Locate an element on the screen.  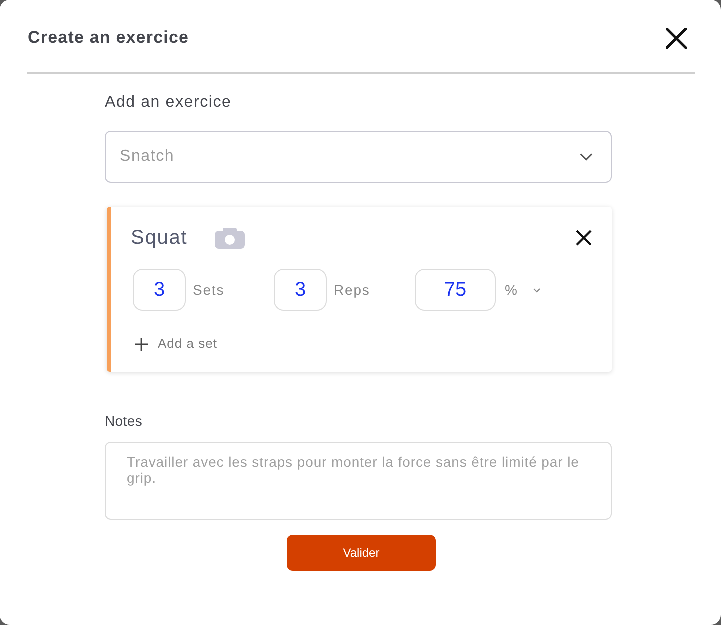
dialog-title: Create an exercice is located at coordinates (109, 38).